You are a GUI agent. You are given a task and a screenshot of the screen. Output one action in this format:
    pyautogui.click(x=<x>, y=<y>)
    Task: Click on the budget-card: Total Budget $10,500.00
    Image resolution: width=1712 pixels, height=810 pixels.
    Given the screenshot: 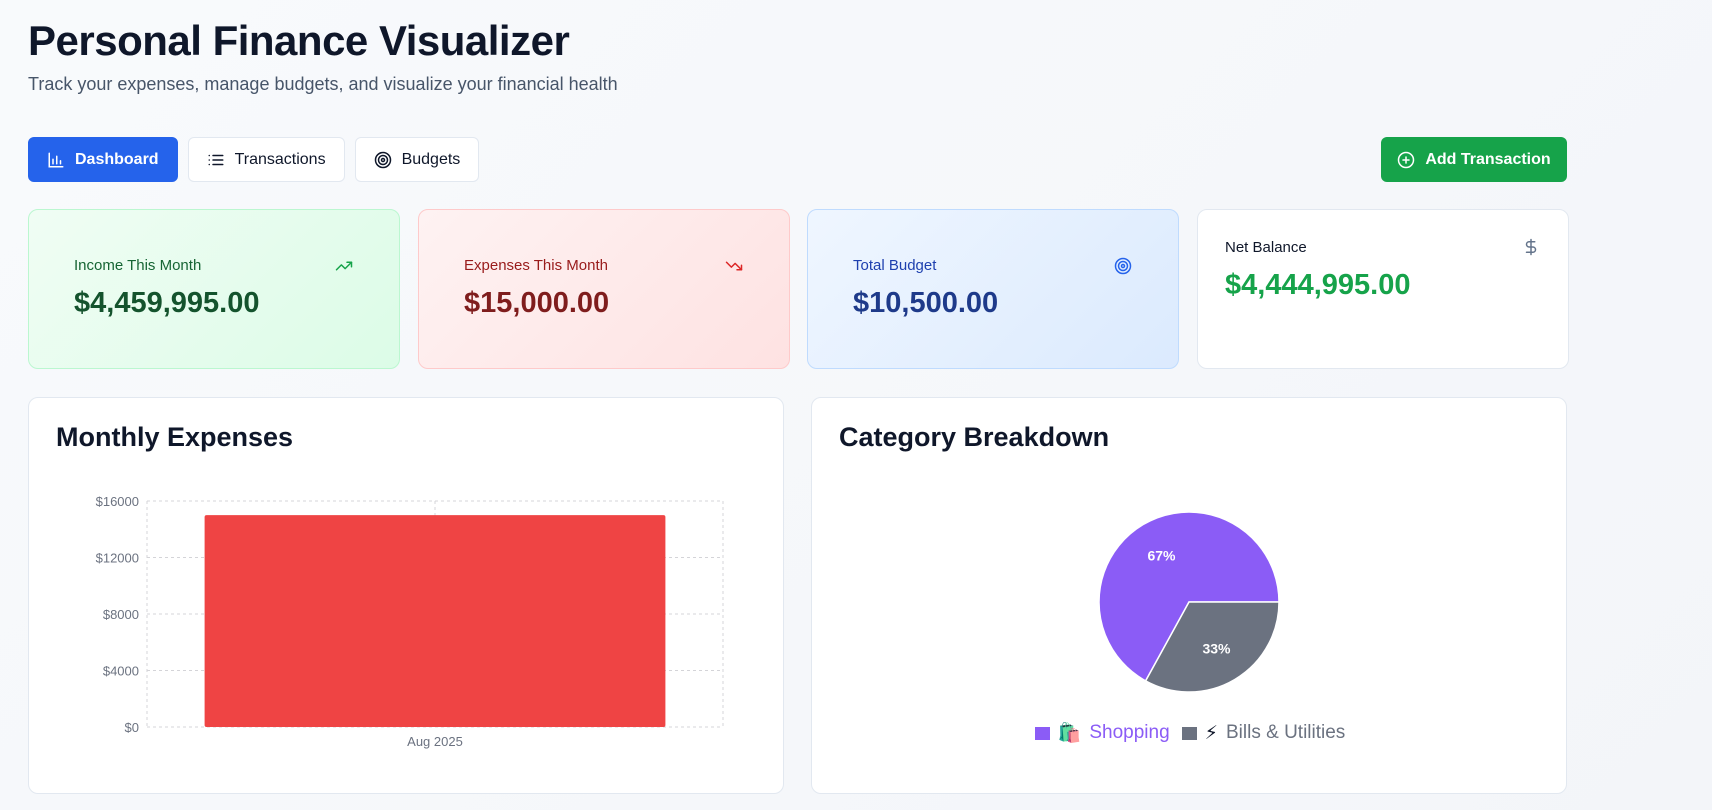 What is the action you would take?
    pyautogui.click(x=993, y=289)
    